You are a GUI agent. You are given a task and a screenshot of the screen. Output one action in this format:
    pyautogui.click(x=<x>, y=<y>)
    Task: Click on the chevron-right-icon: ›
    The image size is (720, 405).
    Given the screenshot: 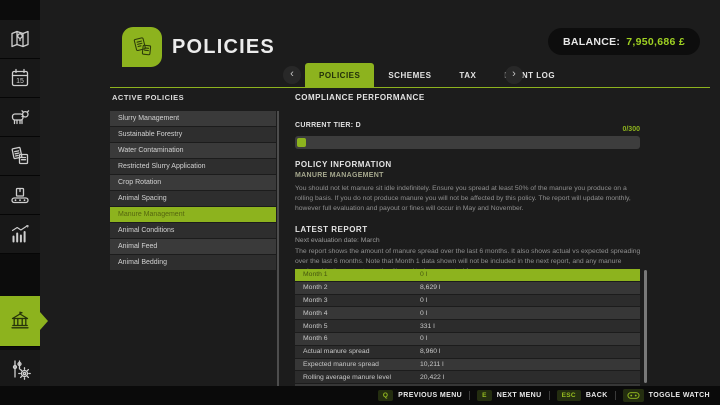 What is the action you would take?
    pyautogui.click(x=514, y=74)
    